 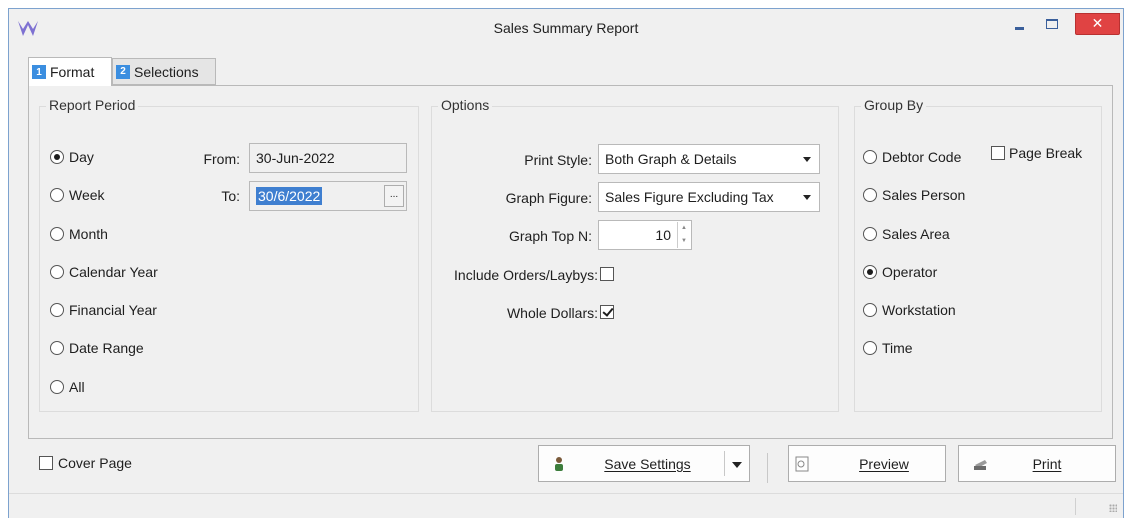 What do you see at coordinates (39, 72) in the screenshot?
I see `tab-number-badge: 1` at bounding box center [39, 72].